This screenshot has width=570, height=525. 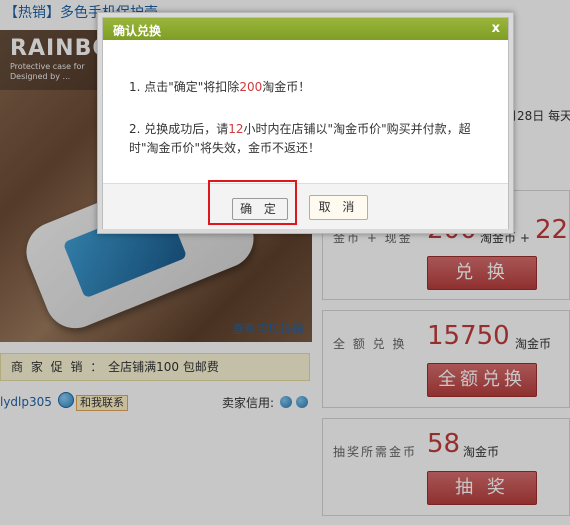 What do you see at coordinates (305, 29) in the screenshot?
I see `dialog-header: 确认兑换 x` at bounding box center [305, 29].